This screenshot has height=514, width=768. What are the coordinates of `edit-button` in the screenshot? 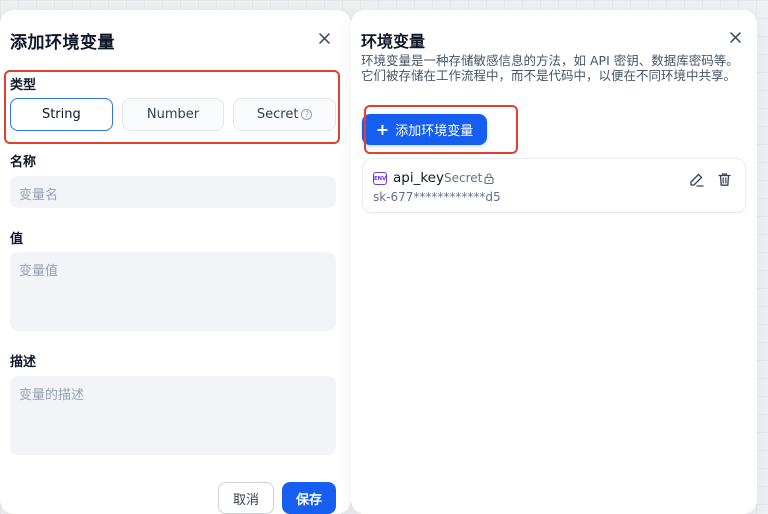 It's located at (696, 179).